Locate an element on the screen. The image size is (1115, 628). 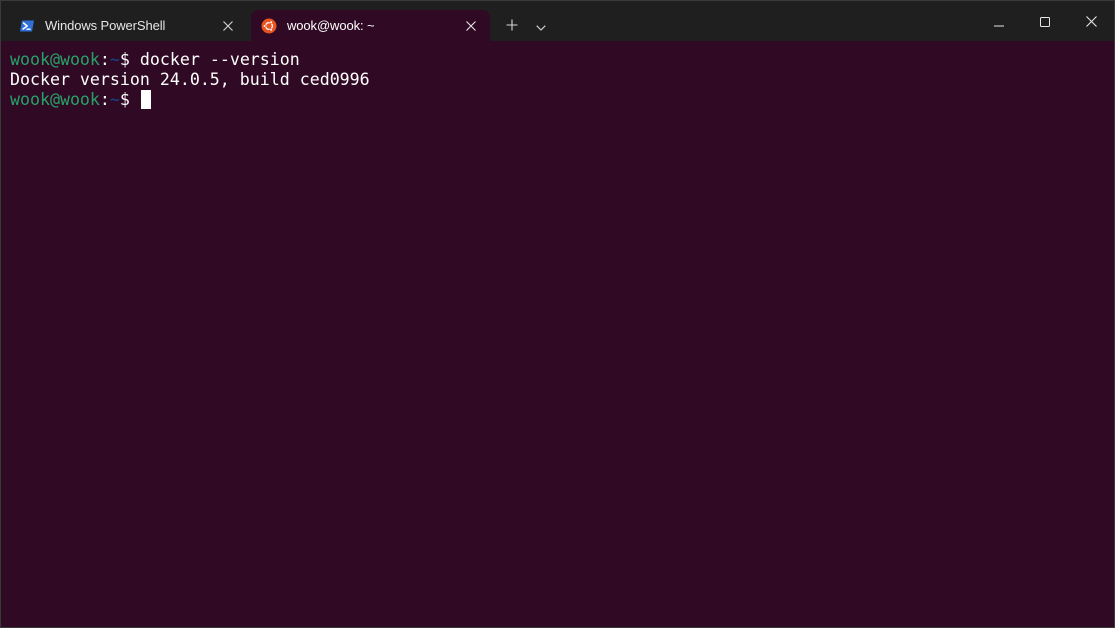
new-tab-button is located at coordinates (512, 25).